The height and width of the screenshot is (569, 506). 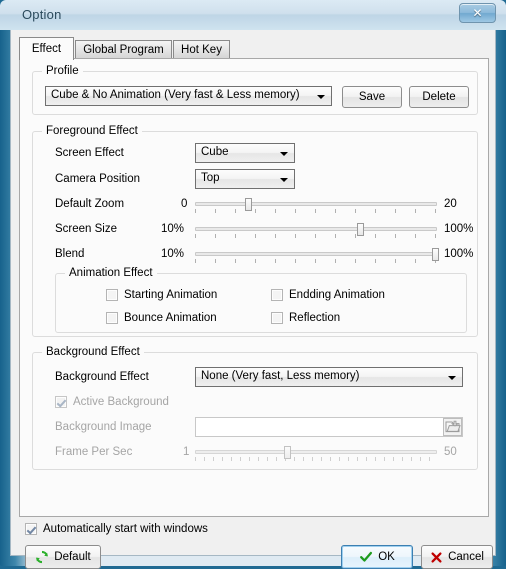 I want to click on checkbox-autostart: Automatically start with windows, so click(x=116, y=529).